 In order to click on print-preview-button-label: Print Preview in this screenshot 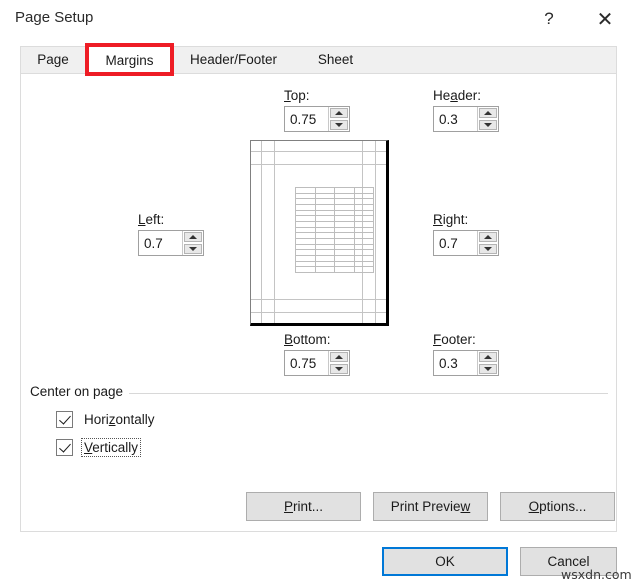, I will do `click(430, 506)`.